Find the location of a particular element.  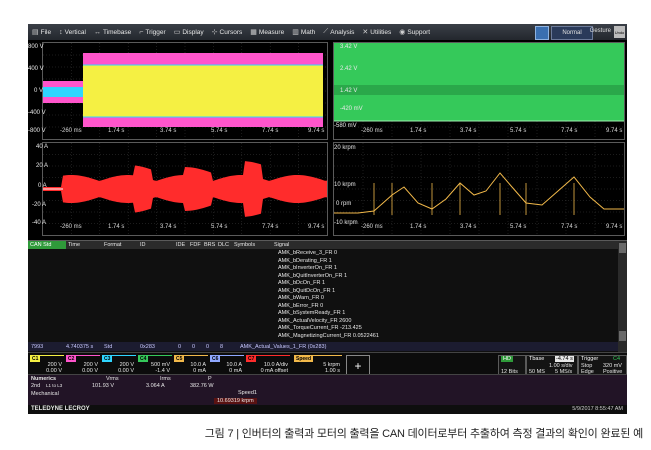

list-item: AMK_bQuitInverterOn_FR 1 is located at coordinates (313, 275).